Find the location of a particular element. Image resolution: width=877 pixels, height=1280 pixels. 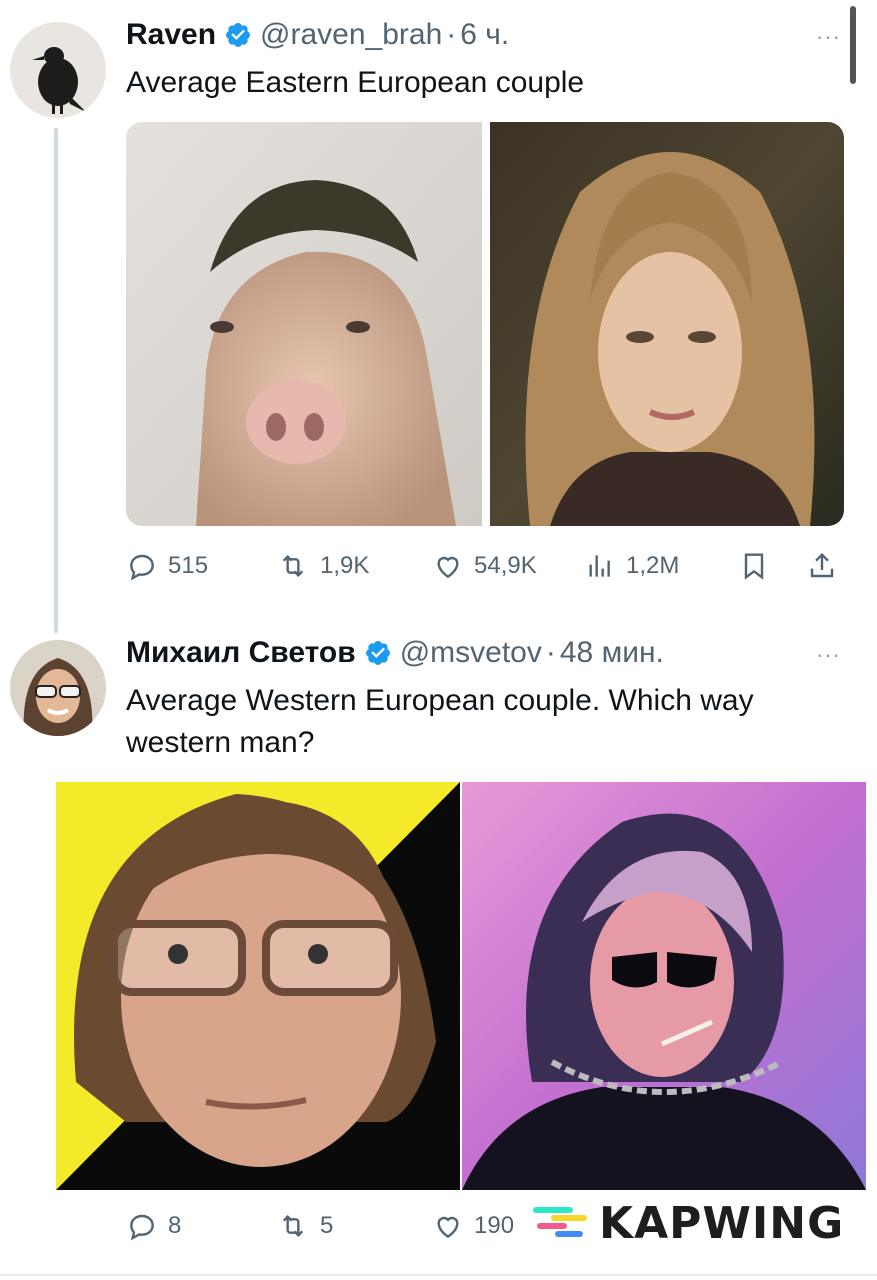

views-icon is located at coordinates (600, 566).